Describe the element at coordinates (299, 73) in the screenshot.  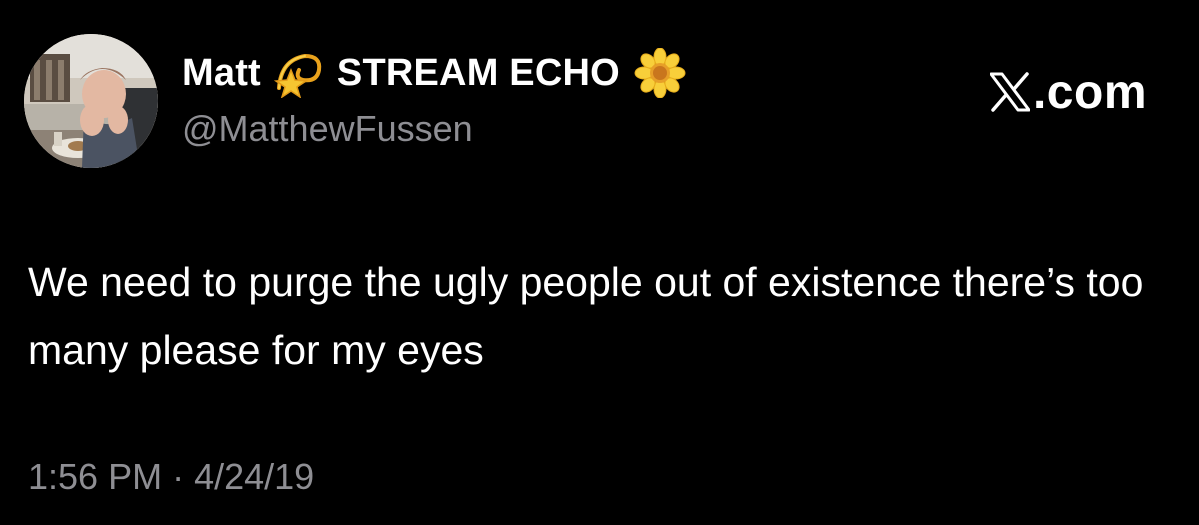
I see `dizzy-star-icon` at that location.